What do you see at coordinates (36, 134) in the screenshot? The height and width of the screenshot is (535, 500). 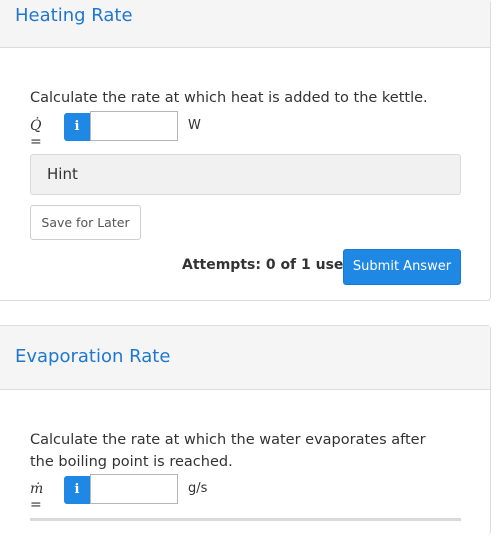 I see `q-dot-variable-label: Q̇ =` at bounding box center [36, 134].